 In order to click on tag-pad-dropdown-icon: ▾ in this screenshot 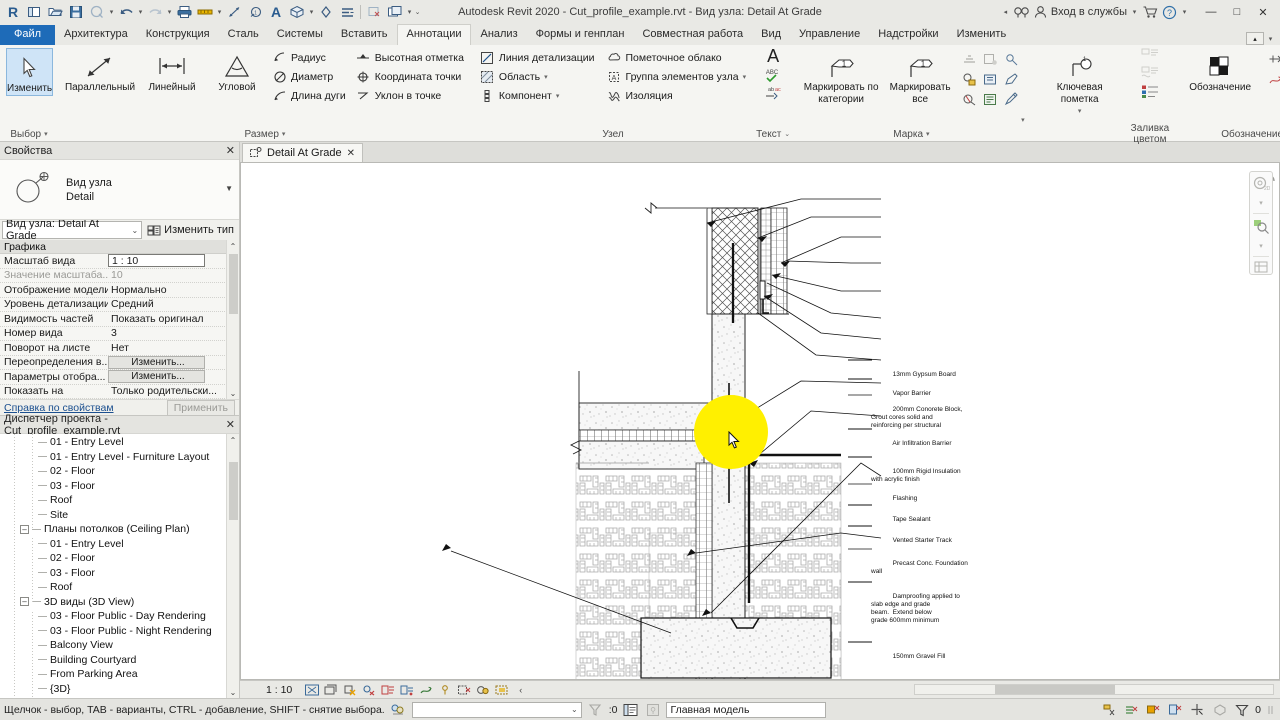, I will do `click(1023, 120)`.